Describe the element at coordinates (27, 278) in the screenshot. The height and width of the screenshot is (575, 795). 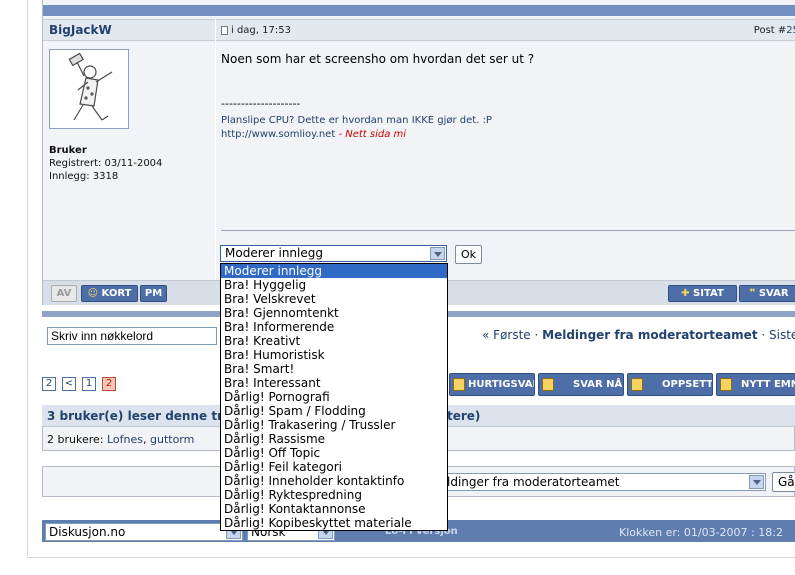
I see `page-frame-left` at that location.